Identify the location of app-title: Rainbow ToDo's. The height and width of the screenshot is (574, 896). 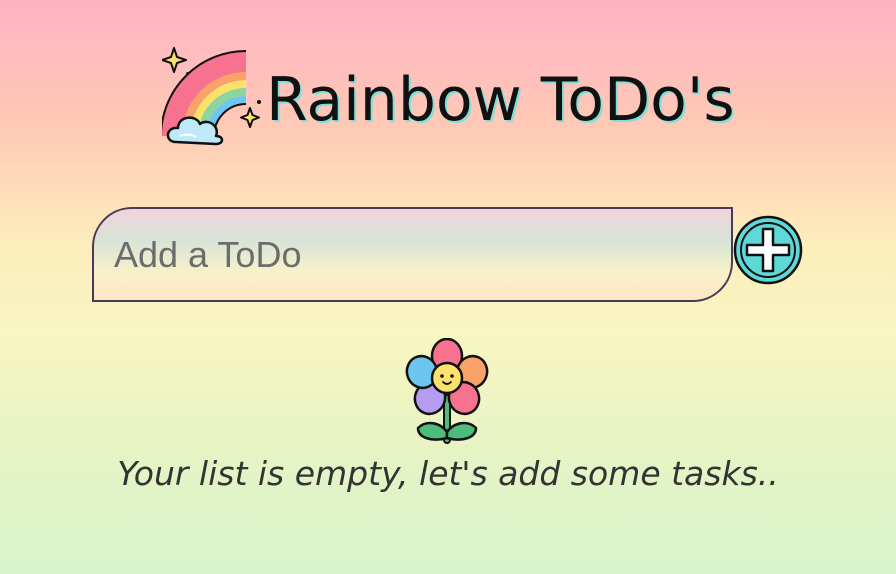
(500, 100).